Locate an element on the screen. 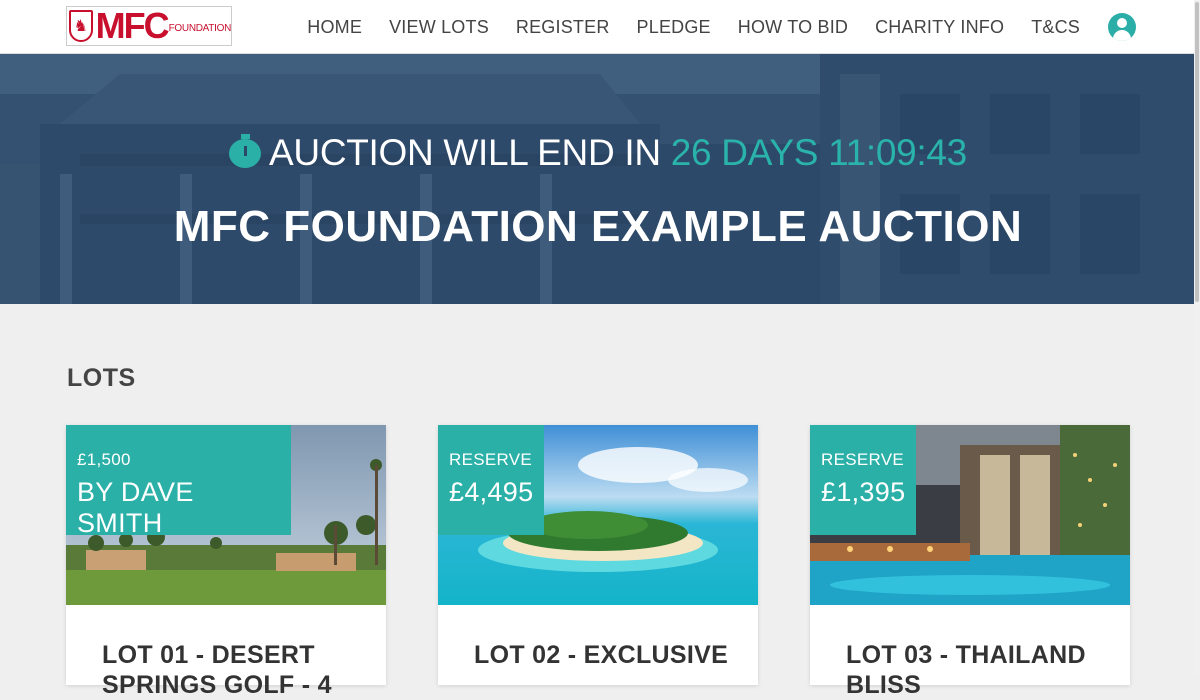 This screenshot has width=1200, height=700. lot-reserve-badge: RESERVE £4,495 is located at coordinates (491, 480).